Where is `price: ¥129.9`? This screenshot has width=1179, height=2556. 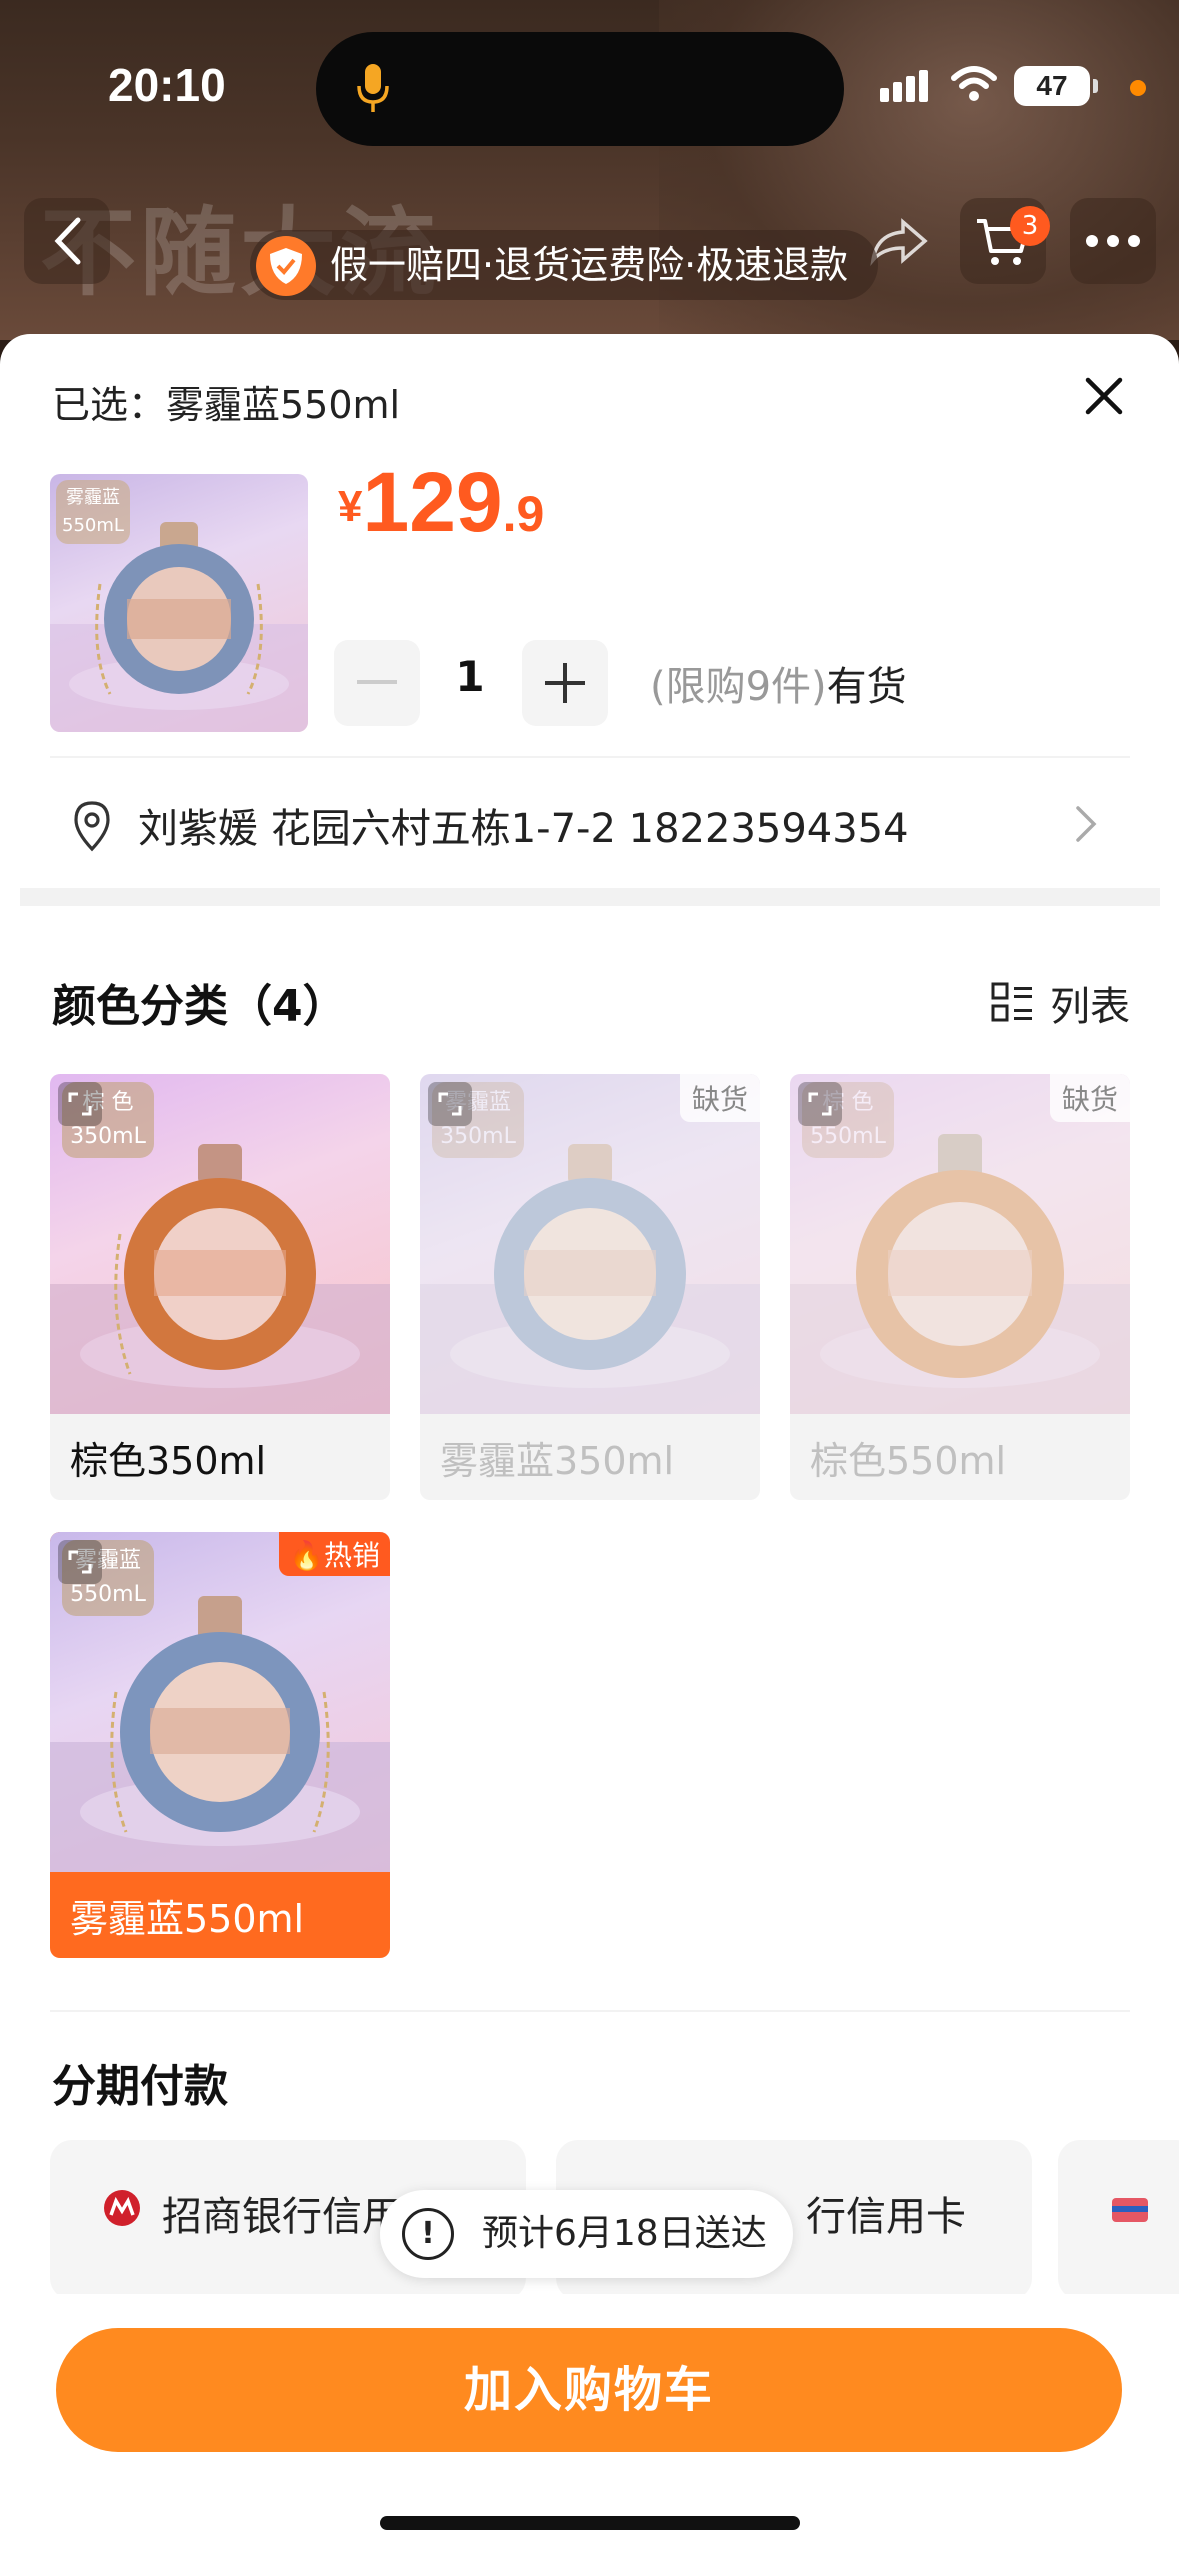 price: ¥129.9 is located at coordinates (441, 502).